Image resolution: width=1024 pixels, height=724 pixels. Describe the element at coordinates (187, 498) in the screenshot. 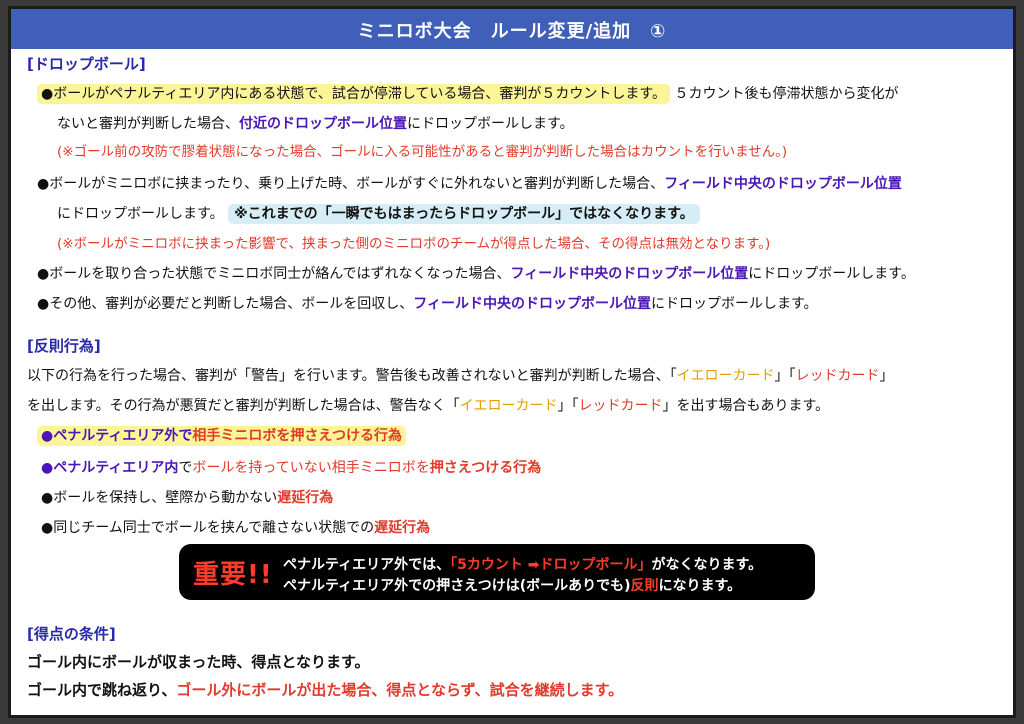

I see `foul-item-3: ●ボールを保持し、壁際から動かない遅延行為` at that location.